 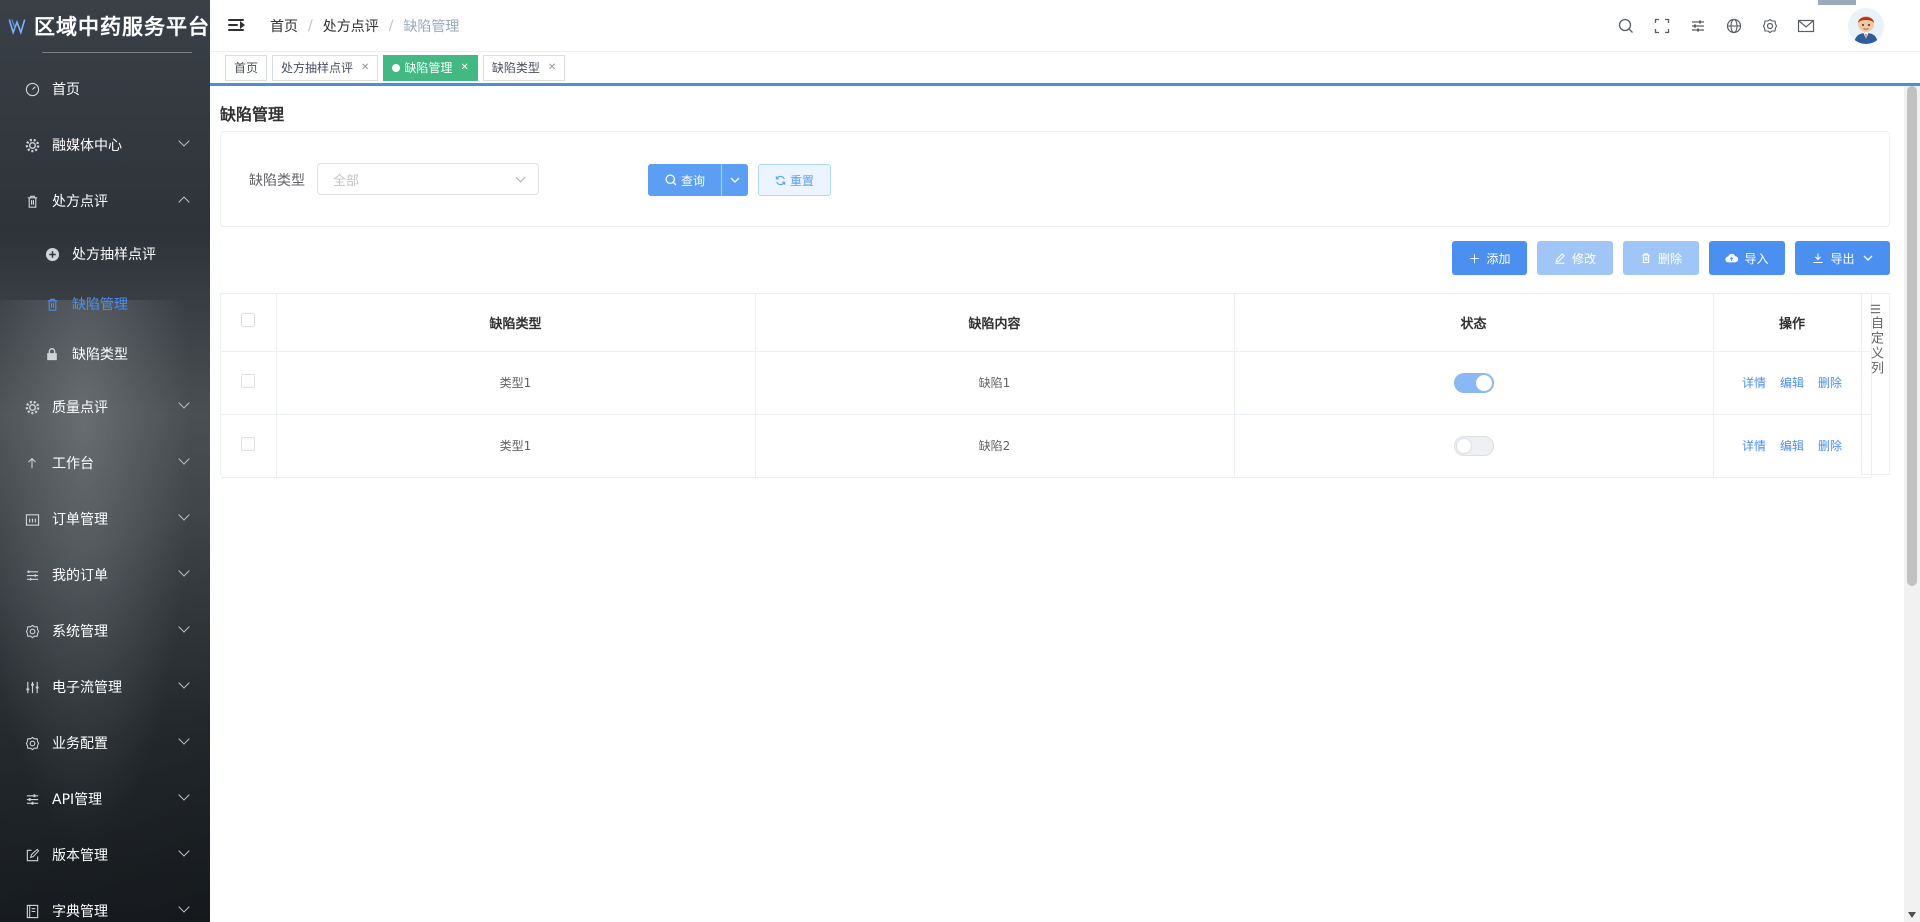 I want to click on sidebar-item-label: API管理, so click(x=77, y=800).